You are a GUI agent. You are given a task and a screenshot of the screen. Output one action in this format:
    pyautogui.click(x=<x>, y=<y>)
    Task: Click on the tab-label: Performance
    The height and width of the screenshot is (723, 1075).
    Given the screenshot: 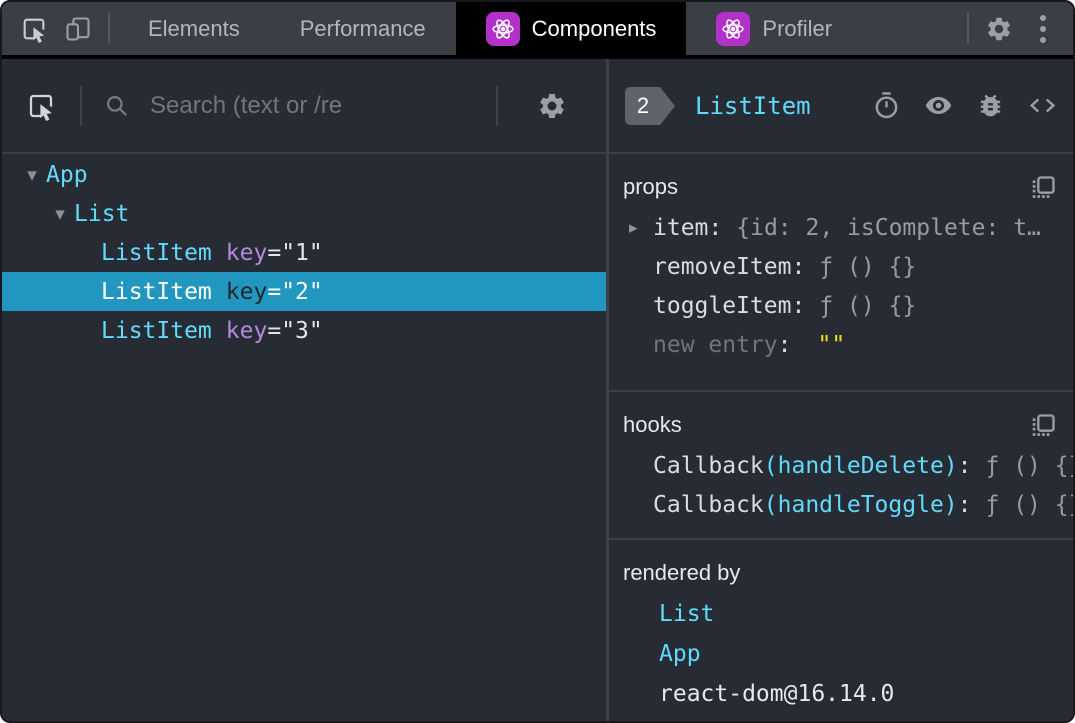 What is the action you would take?
    pyautogui.click(x=362, y=28)
    